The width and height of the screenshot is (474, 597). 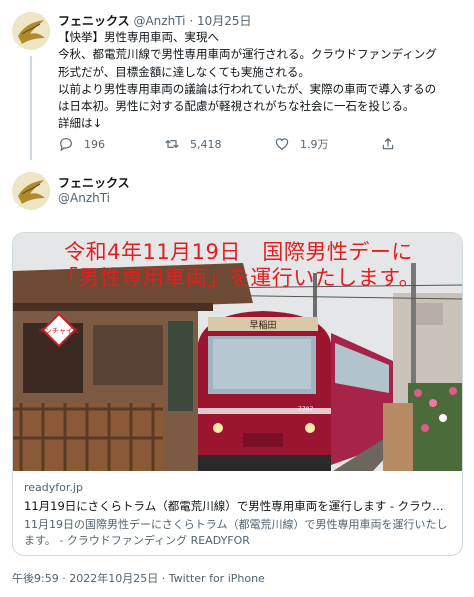 What do you see at coordinates (81, 144) in the screenshot?
I see `reply-button: 196` at bounding box center [81, 144].